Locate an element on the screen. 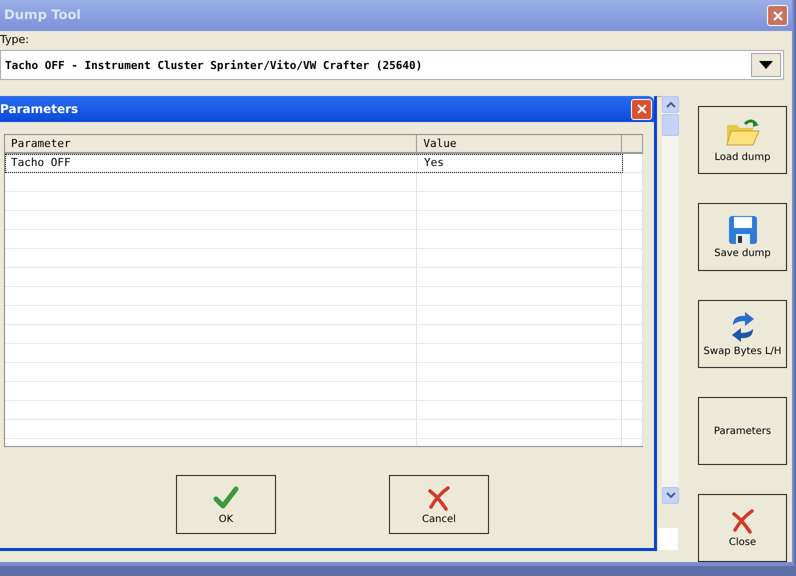  dialog-title: Parameters is located at coordinates (39, 109).